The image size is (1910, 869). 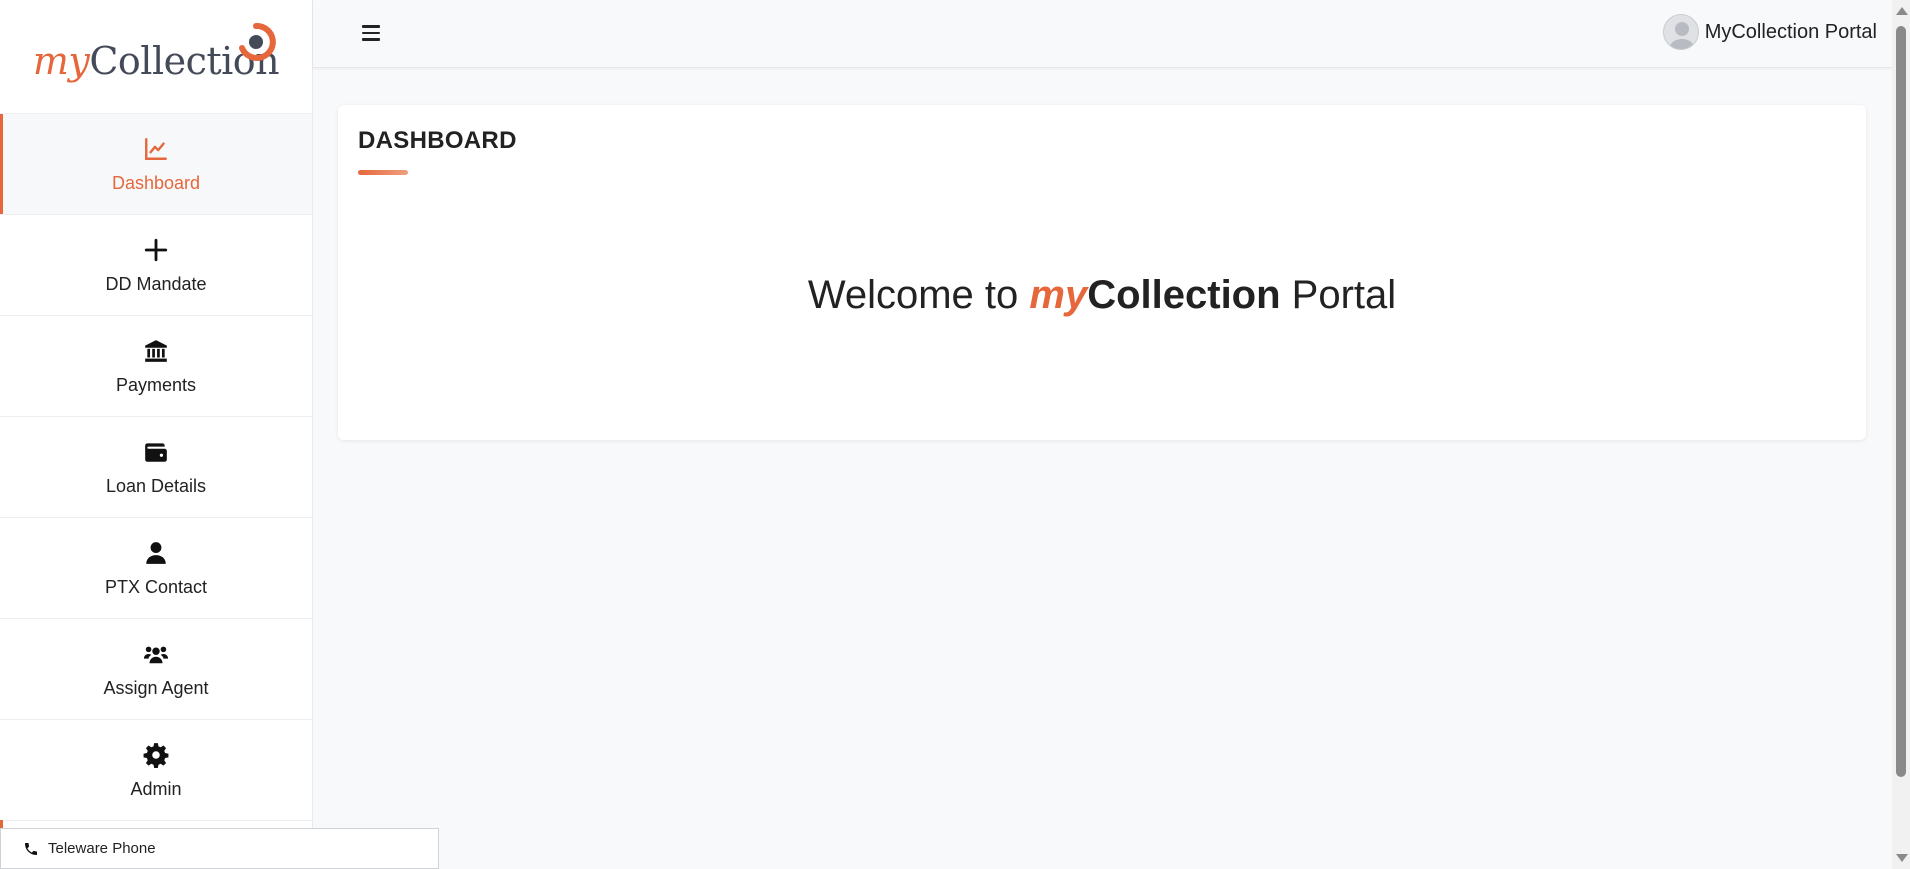 What do you see at coordinates (156, 485) in the screenshot?
I see `sidebar-item-label: Loan Details` at bounding box center [156, 485].